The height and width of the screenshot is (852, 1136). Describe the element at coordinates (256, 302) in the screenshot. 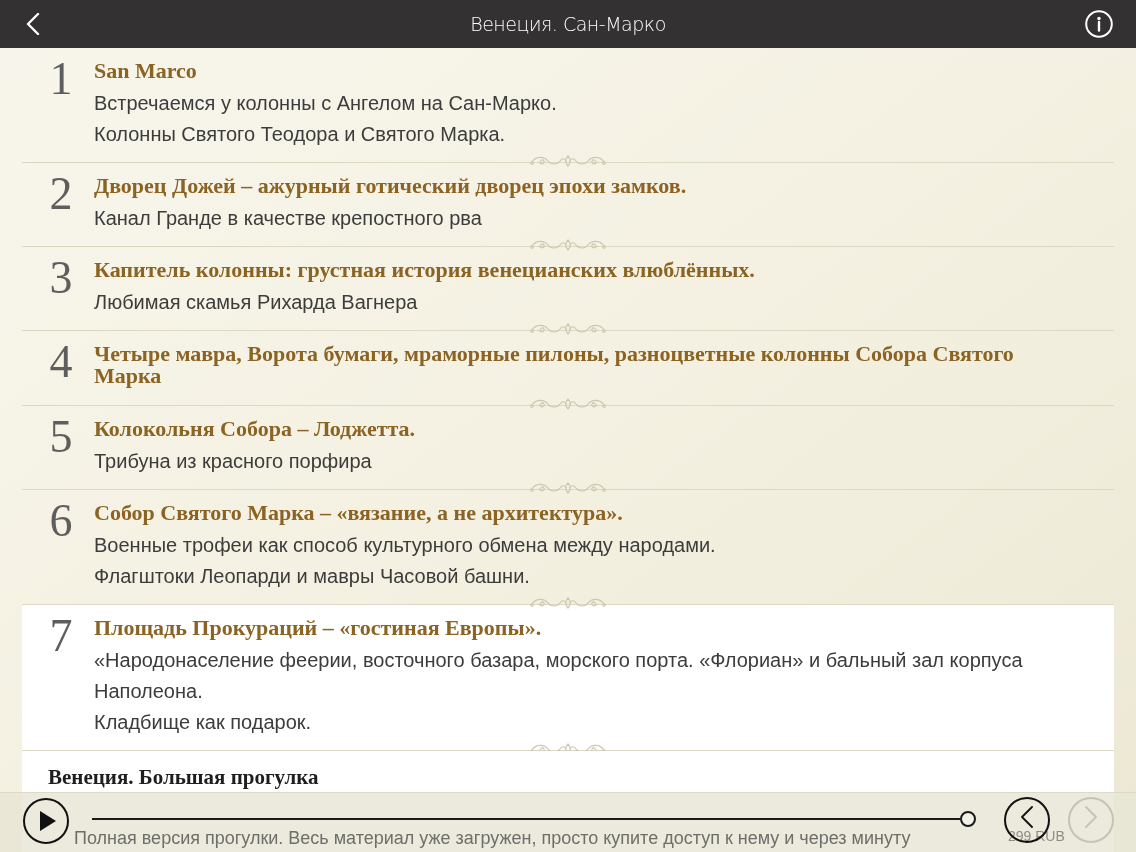

I see `stop-description: Любимая скамья Рихарда Вагнера` at that location.